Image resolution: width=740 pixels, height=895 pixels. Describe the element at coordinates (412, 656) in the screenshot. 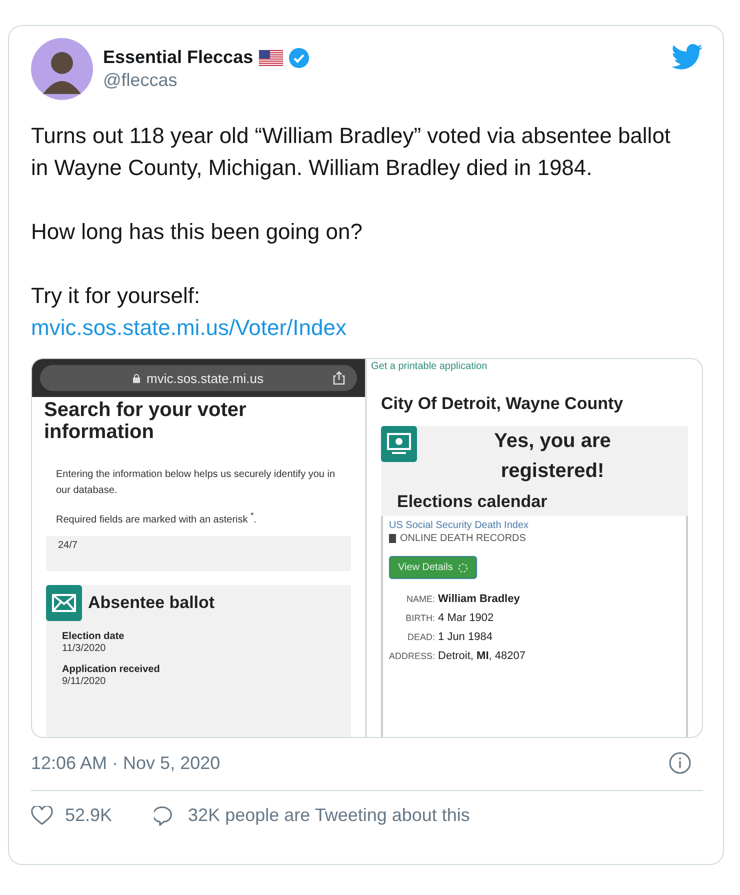

I see `record-label: ADDRESS:` at that location.